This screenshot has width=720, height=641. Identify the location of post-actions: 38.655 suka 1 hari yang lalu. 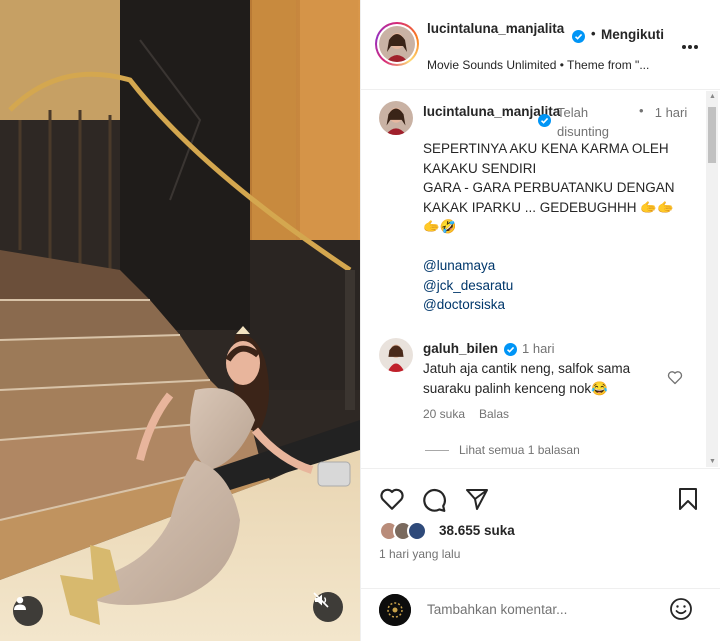
(540, 528).